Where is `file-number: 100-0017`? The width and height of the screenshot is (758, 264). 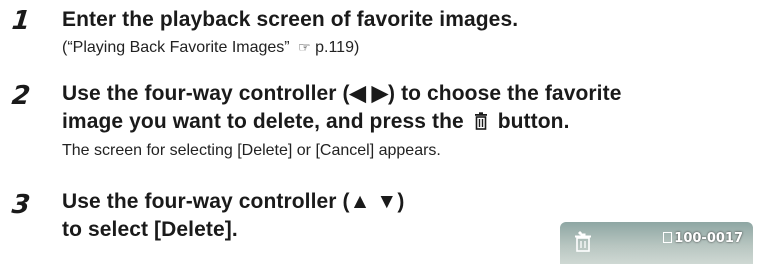 file-number: 100-0017 is located at coordinates (703, 238).